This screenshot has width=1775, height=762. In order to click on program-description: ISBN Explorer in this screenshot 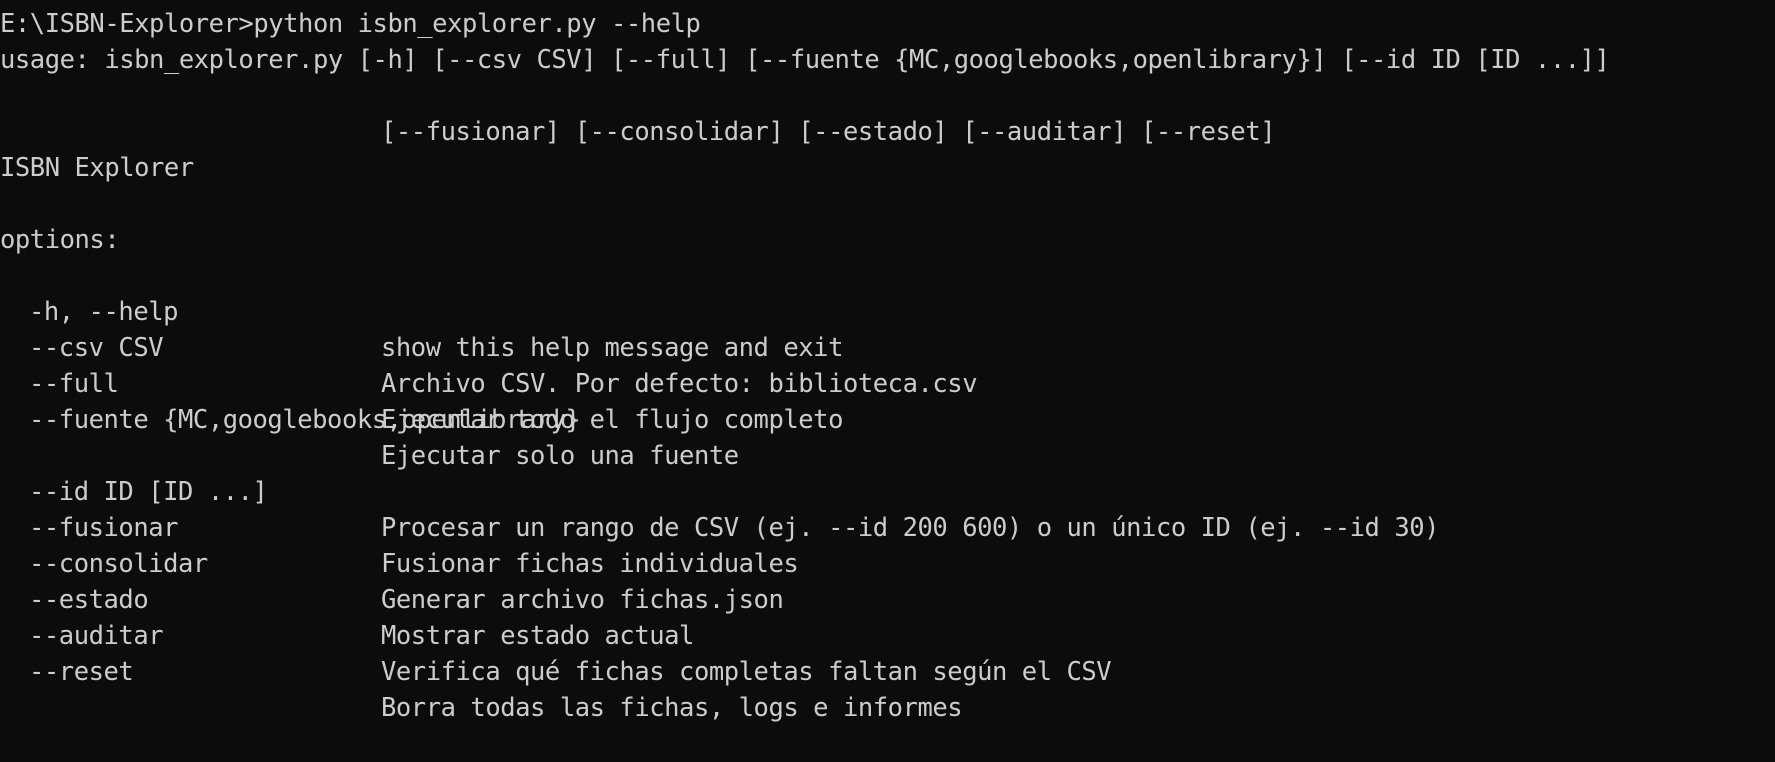, I will do `click(97, 168)`.